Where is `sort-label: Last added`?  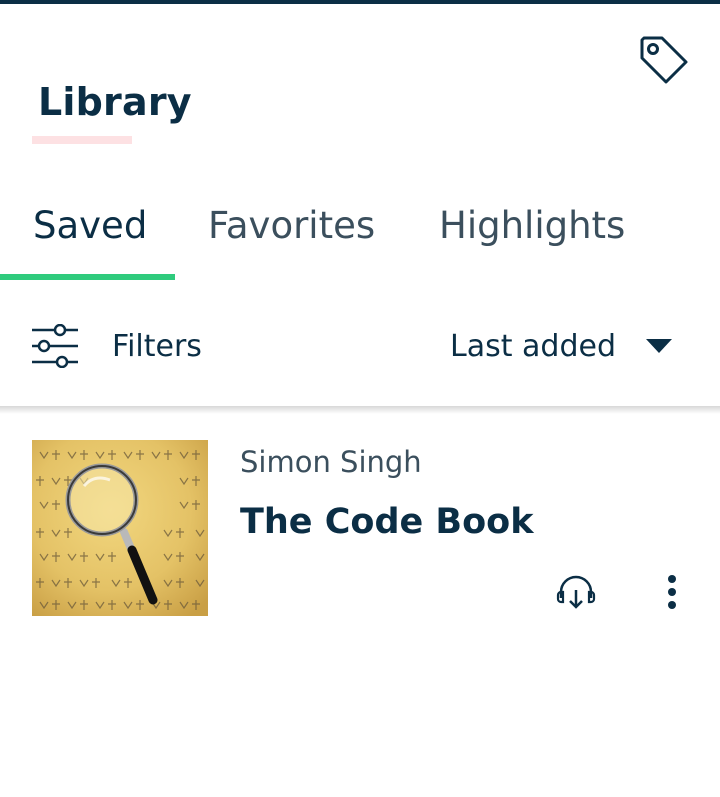 sort-label: Last added is located at coordinates (533, 346).